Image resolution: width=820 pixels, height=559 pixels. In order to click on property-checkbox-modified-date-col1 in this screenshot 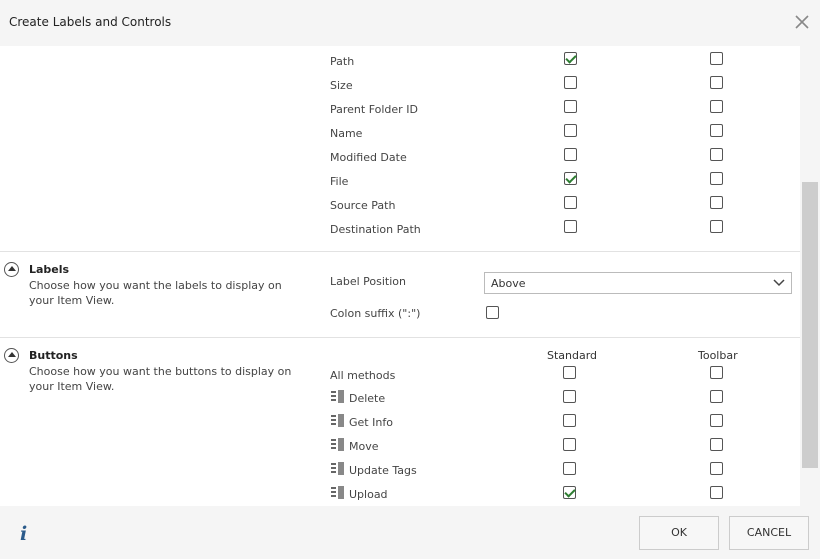, I will do `click(570, 154)`.